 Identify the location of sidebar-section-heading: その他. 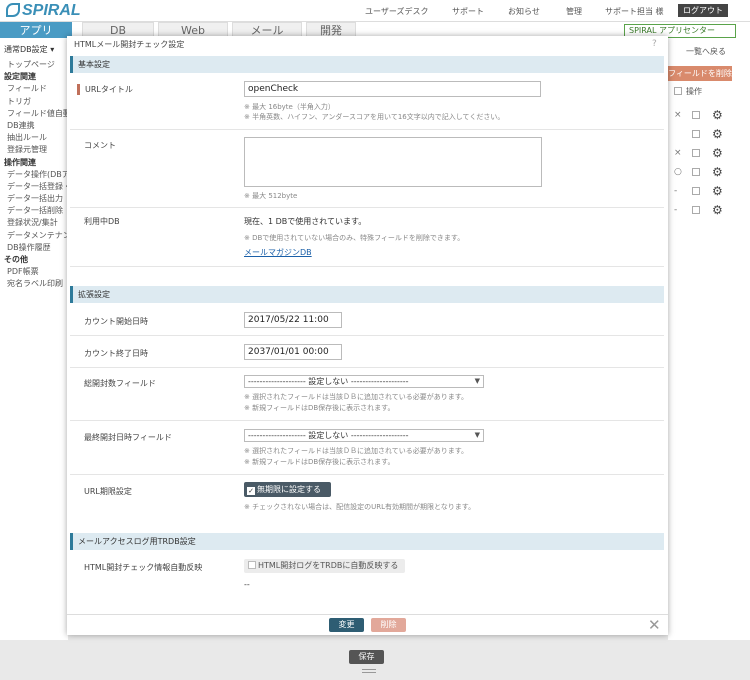
(16, 259).